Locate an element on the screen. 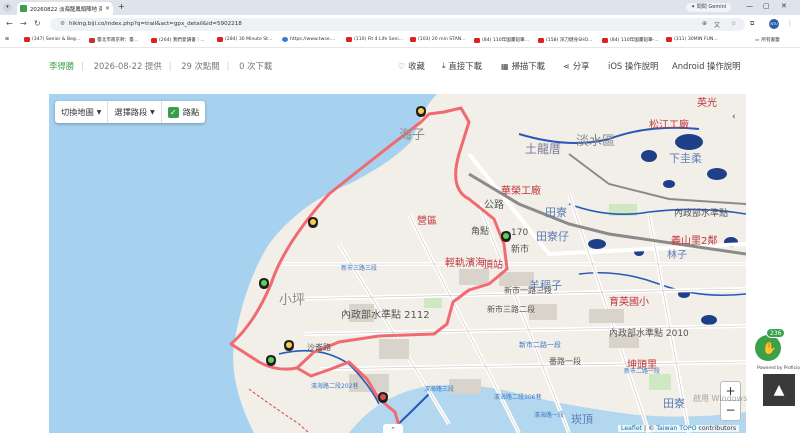  bookmark-star-icon: ☆ is located at coordinates (733, 23).